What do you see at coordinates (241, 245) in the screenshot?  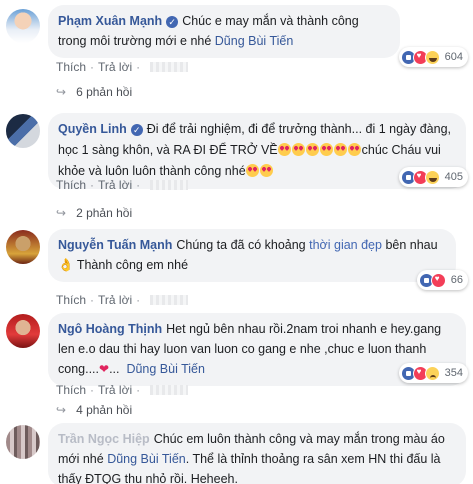 I see `comment-text: Chúng ta đã có khoảng` at bounding box center [241, 245].